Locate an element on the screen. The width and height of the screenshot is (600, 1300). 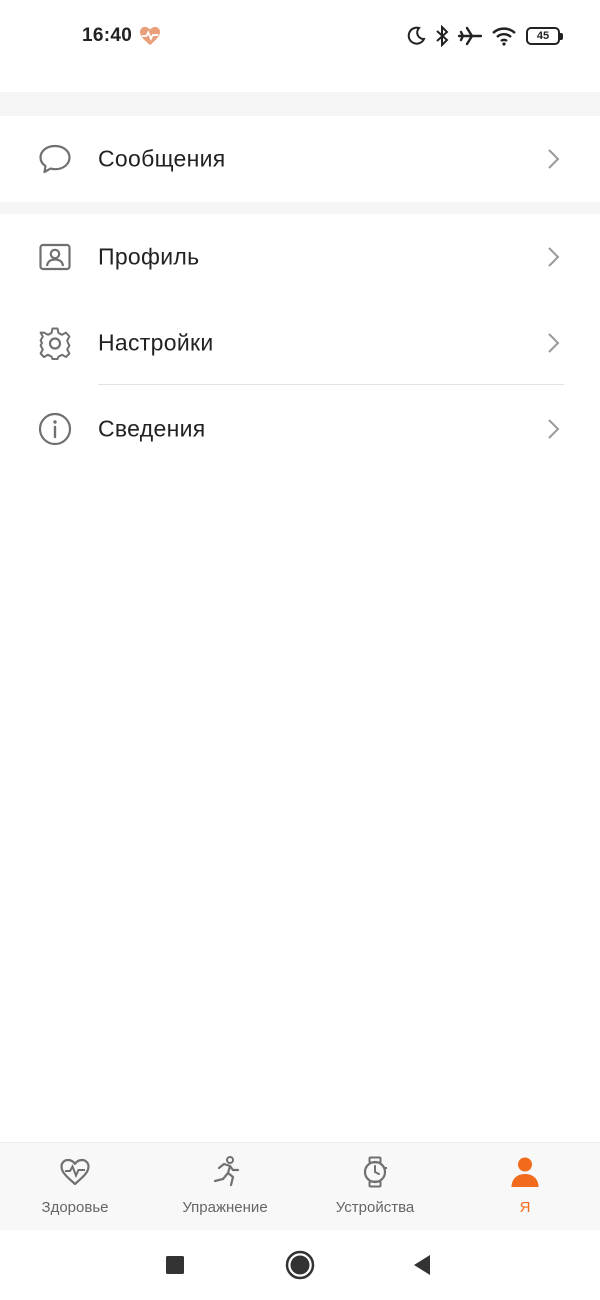
wifi-icon is located at coordinates (504, 36).